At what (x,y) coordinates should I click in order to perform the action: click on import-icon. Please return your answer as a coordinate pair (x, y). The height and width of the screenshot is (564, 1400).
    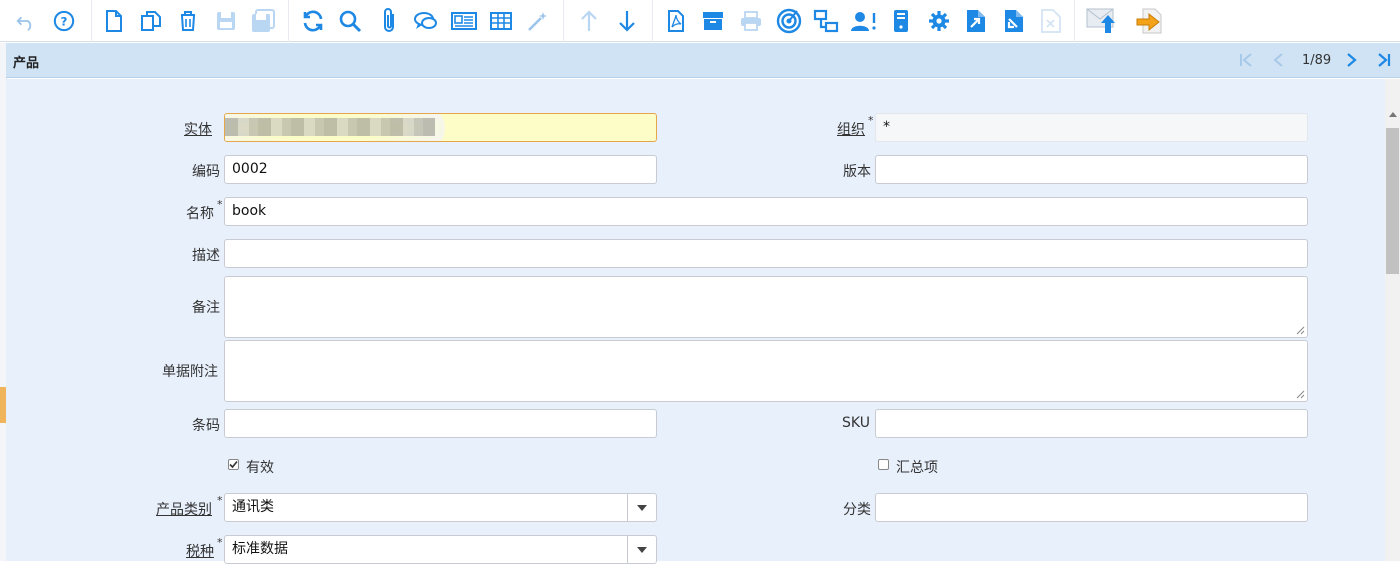
    Looking at the image, I should click on (1014, 21).